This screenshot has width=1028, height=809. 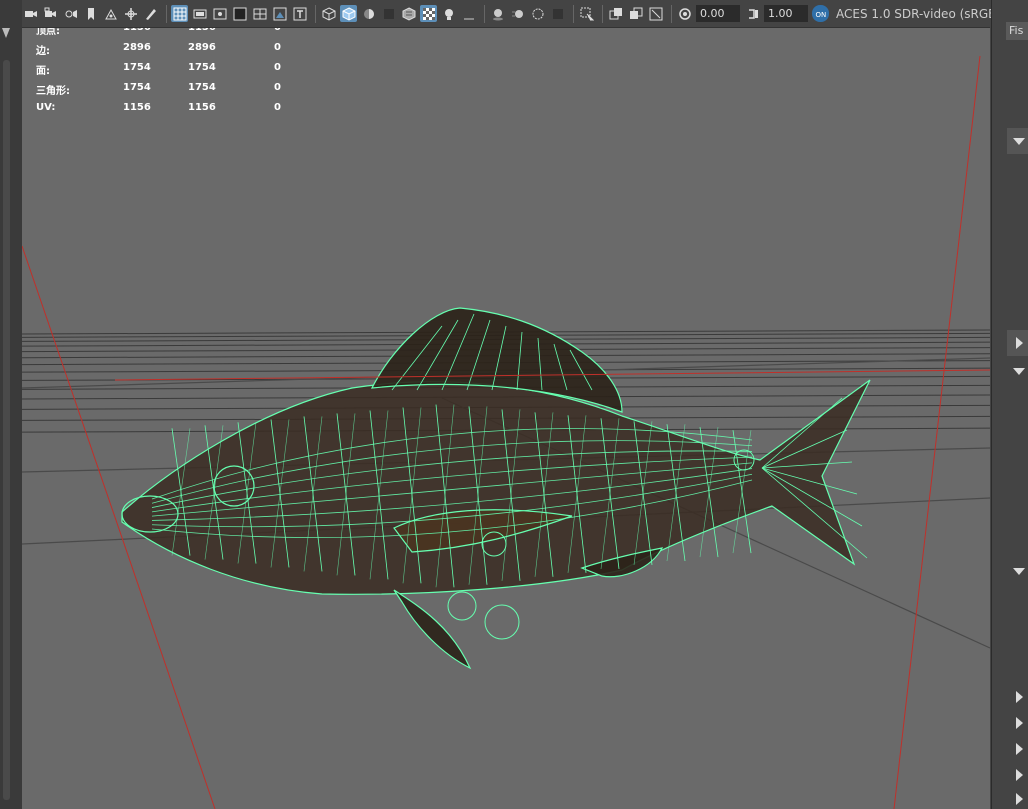 What do you see at coordinates (50, 13) in the screenshot?
I see `camera-lock-icon` at bounding box center [50, 13].